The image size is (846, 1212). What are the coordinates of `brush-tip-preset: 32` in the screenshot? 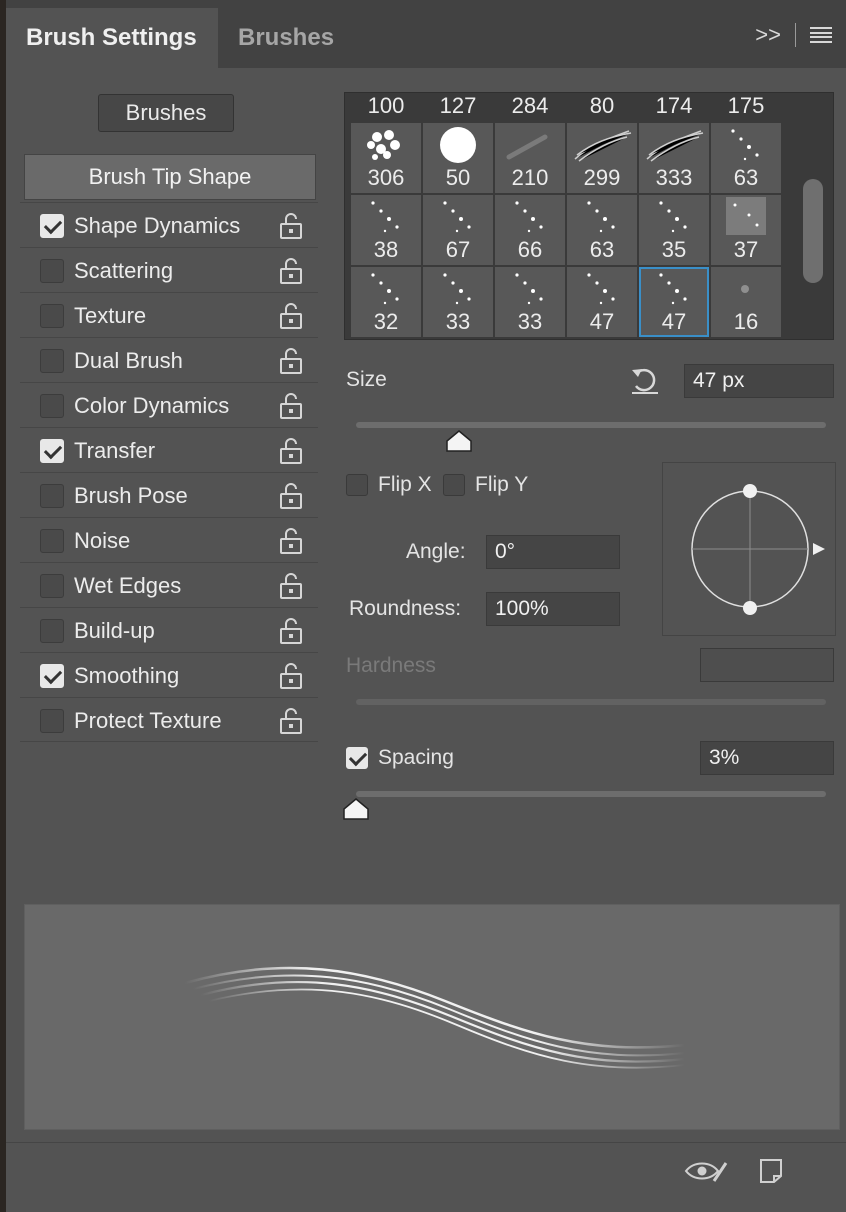 It's located at (386, 302).